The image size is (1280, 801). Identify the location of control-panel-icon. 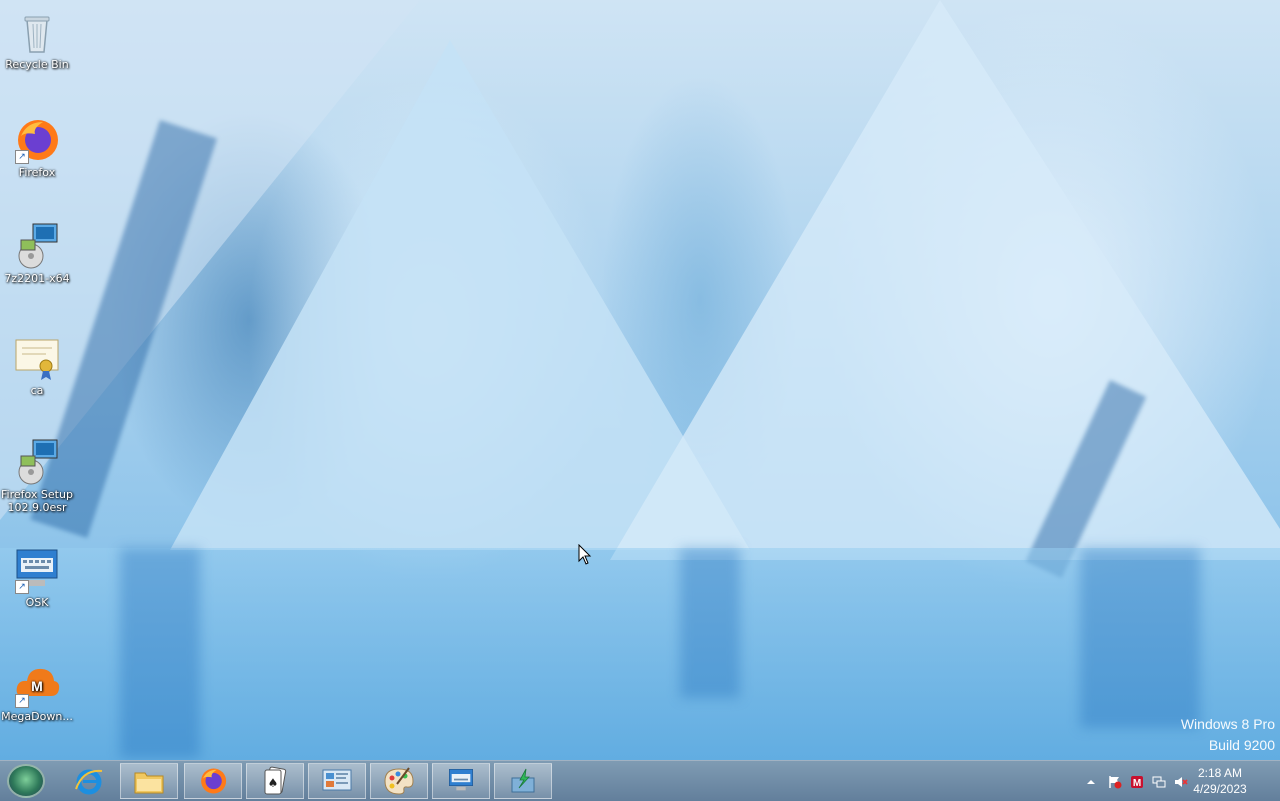
(337, 780).